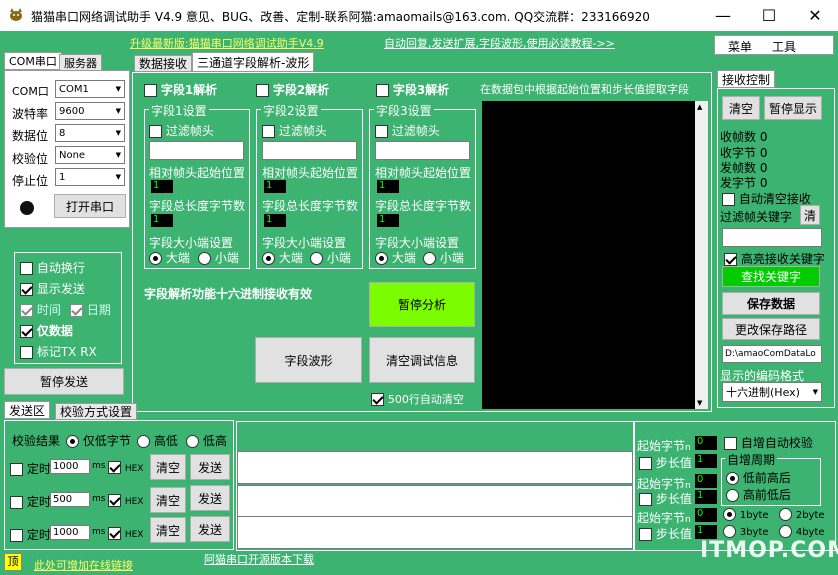 This screenshot has width=838, height=575. I want to click on timer-interval-input-2: 500, so click(70, 499).